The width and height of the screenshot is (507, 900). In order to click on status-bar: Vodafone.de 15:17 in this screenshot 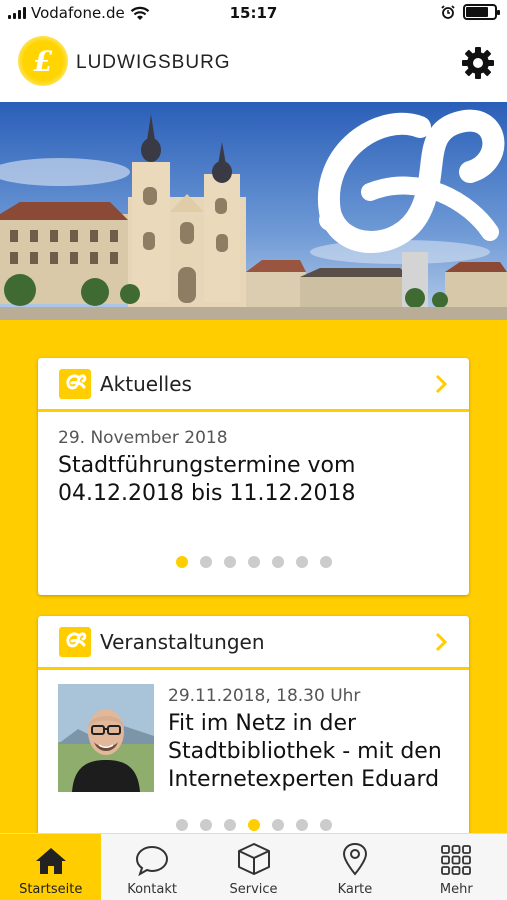, I will do `click(253, 14)`.